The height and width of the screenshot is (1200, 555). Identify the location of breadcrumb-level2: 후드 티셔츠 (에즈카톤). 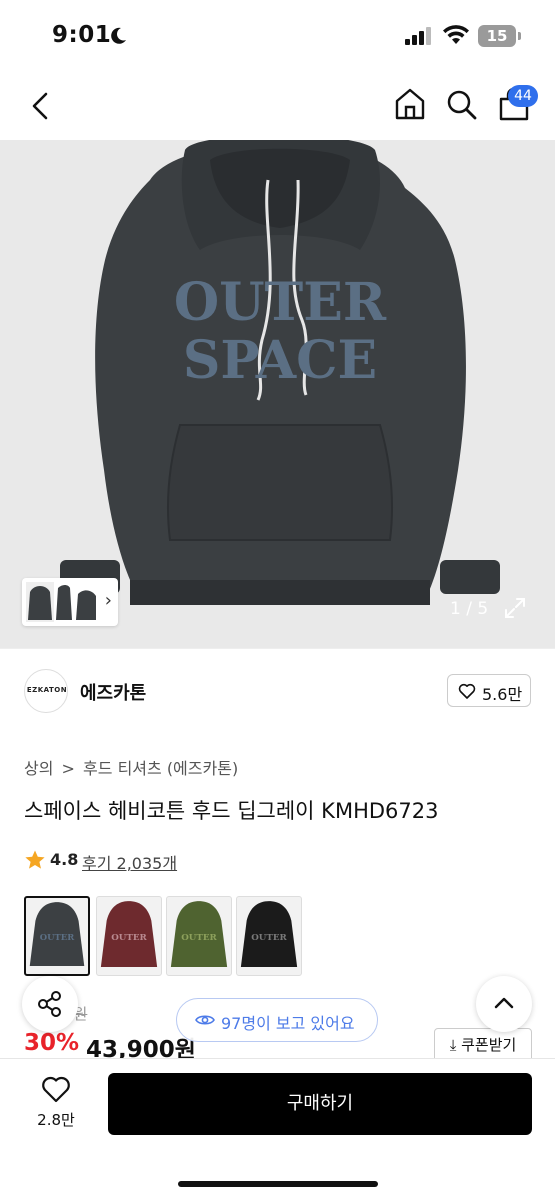
(160, 768).